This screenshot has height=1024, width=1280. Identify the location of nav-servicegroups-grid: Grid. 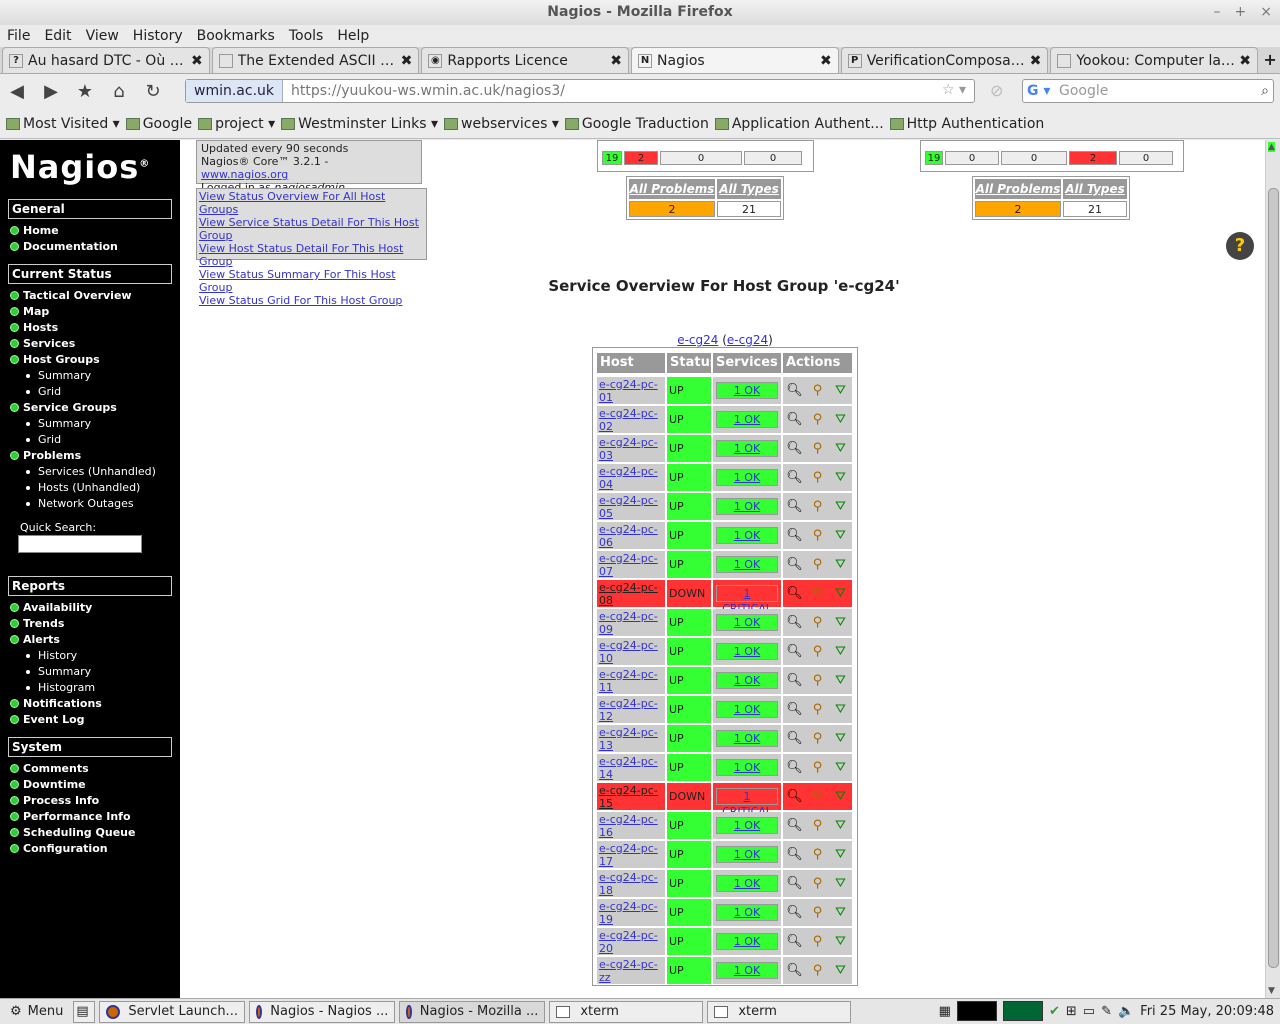
(43, 439).